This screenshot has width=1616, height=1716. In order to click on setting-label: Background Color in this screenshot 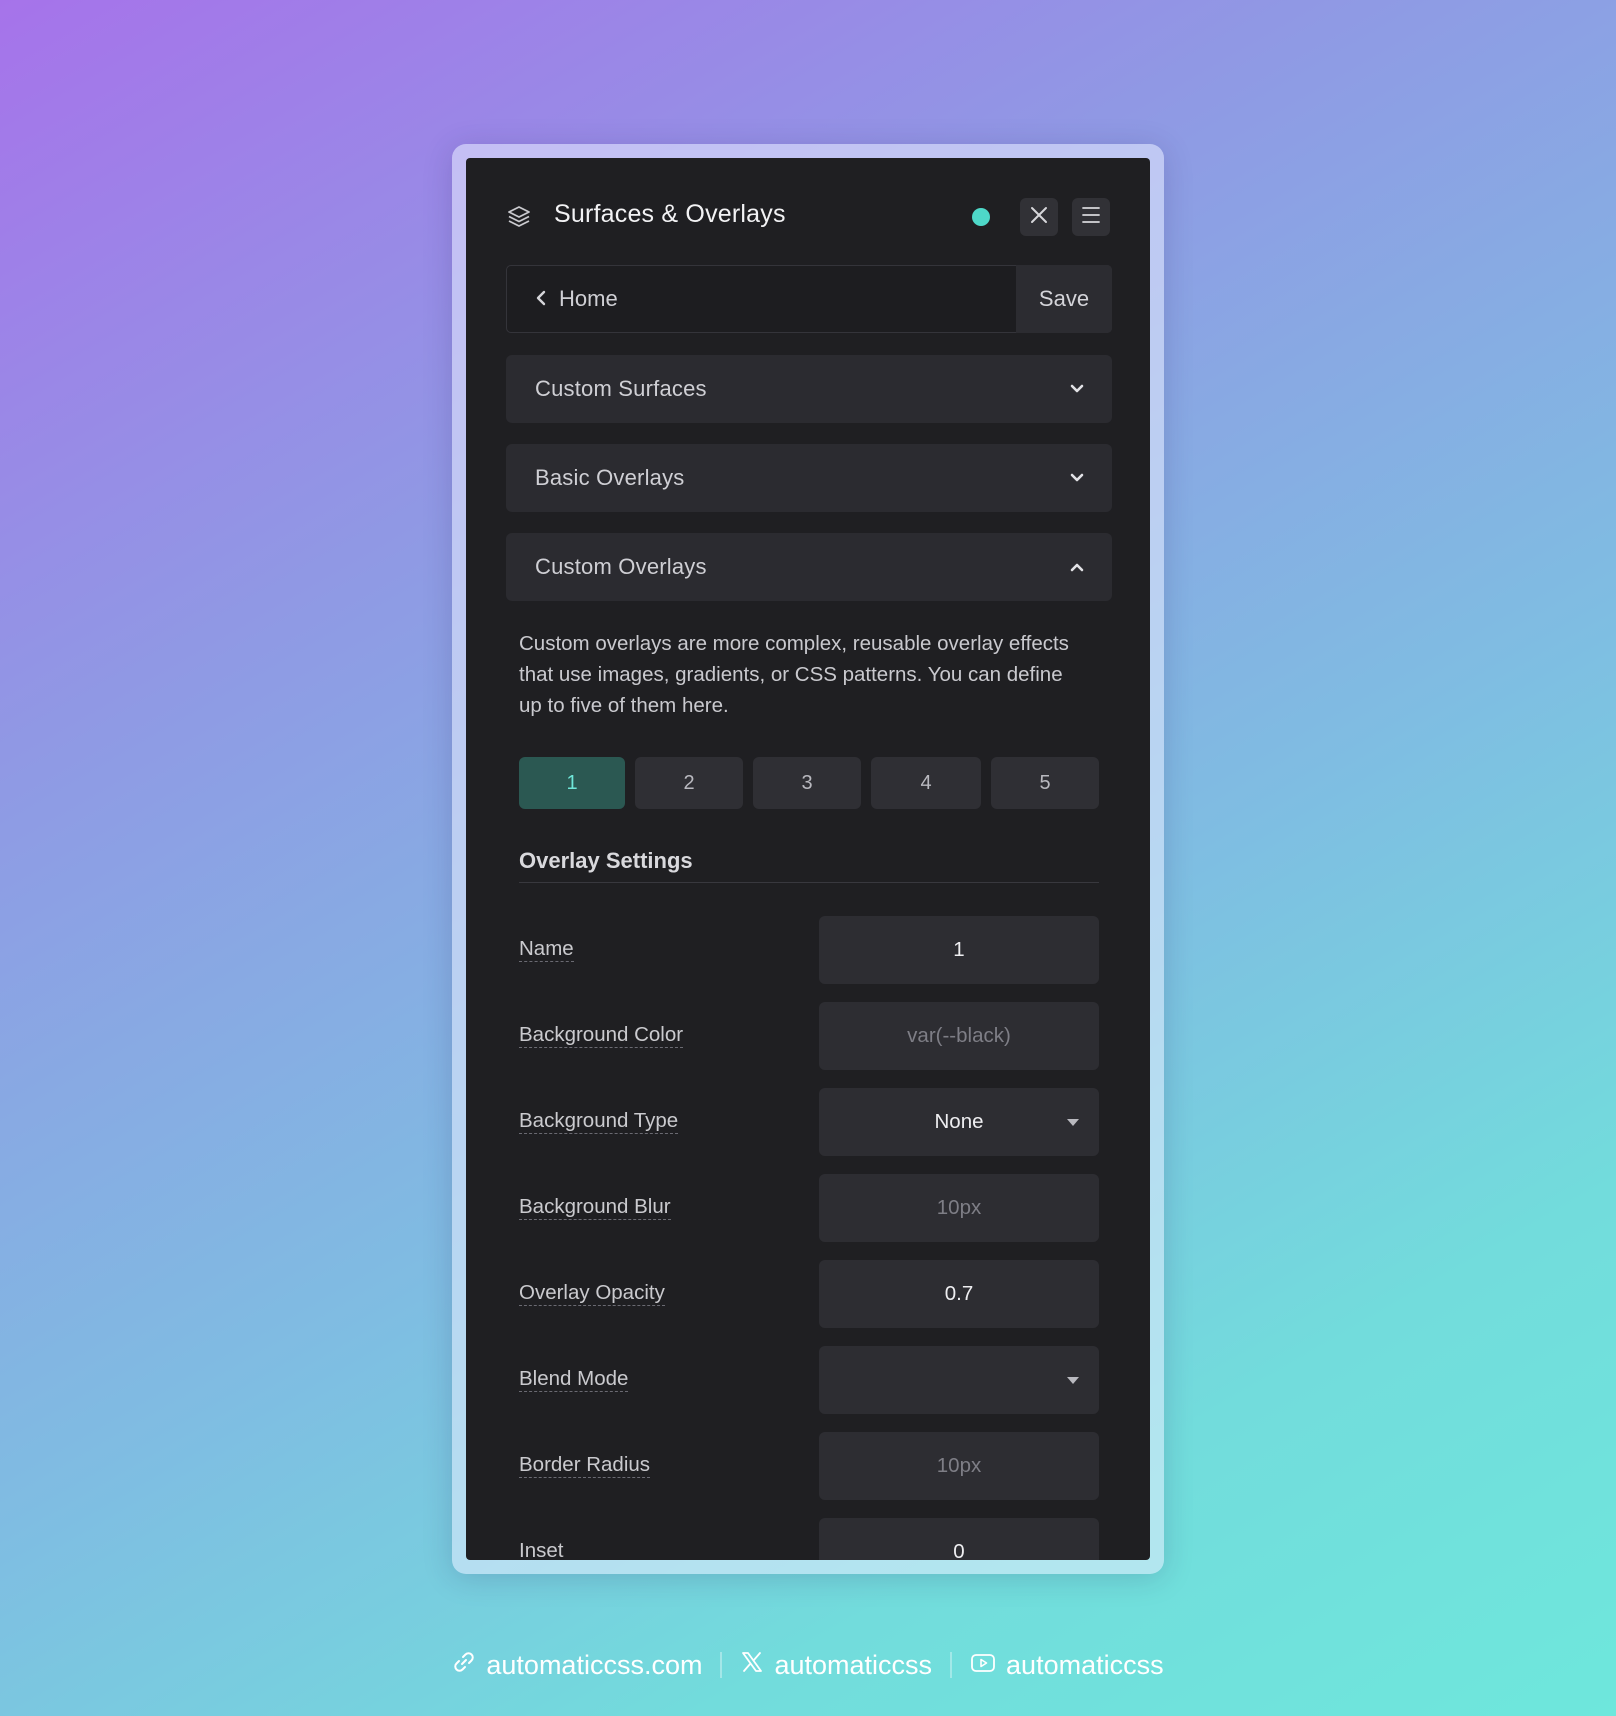, I will do `click(601, 1035)`.